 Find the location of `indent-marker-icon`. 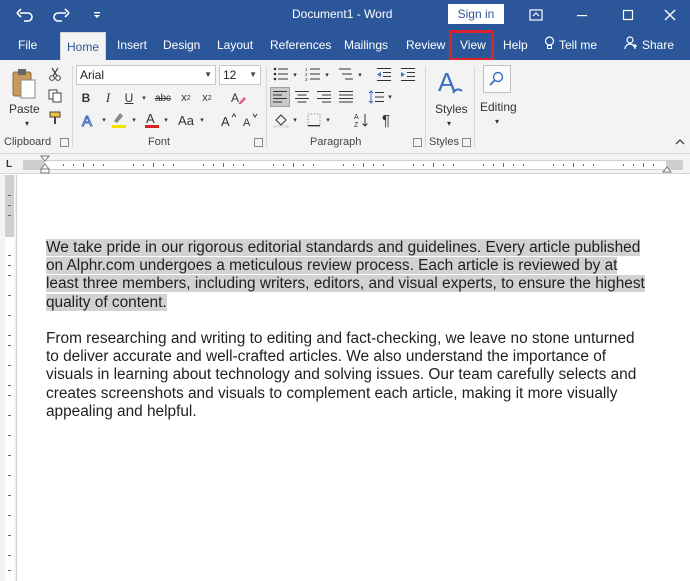

indent-marker-icon is located at coordinates (45, 165).